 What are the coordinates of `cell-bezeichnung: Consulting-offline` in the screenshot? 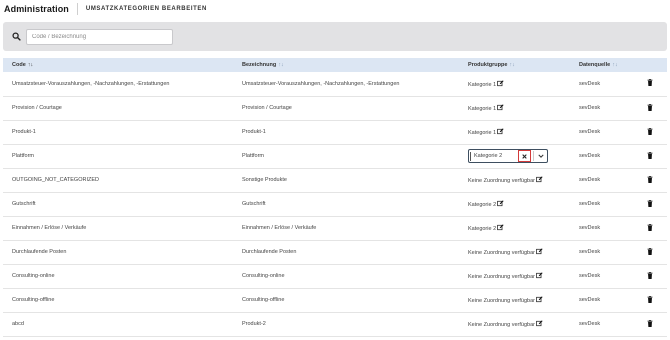 It's located at (263, 300).